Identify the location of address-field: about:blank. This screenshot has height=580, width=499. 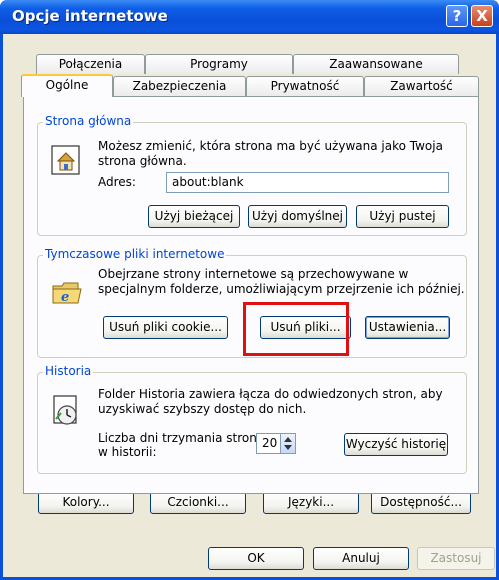
(307, 182).